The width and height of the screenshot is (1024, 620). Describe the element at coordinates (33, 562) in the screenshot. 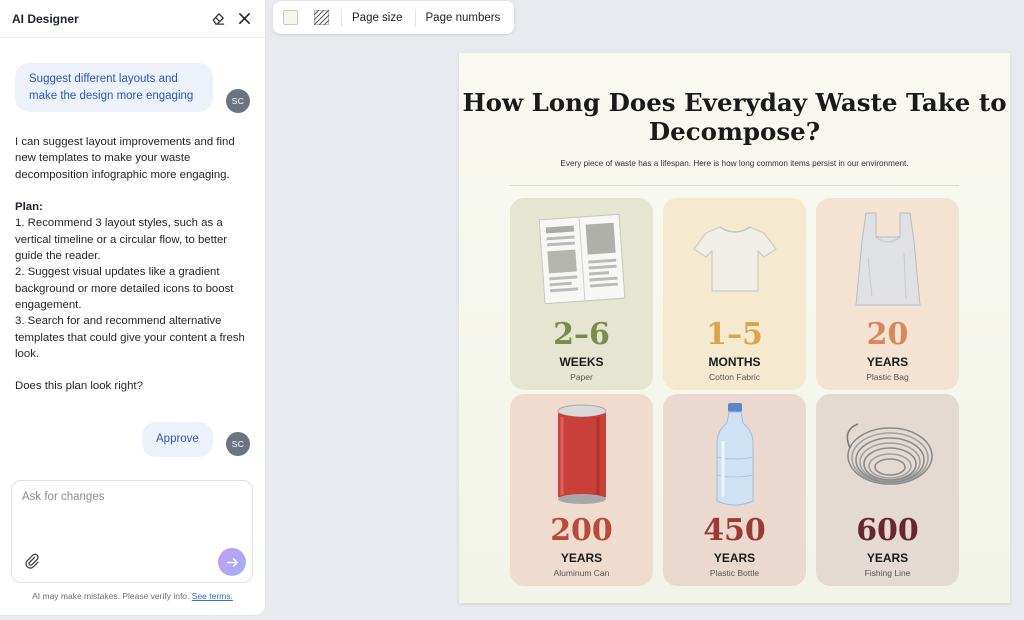

I see `paperclip-icon` at that location.